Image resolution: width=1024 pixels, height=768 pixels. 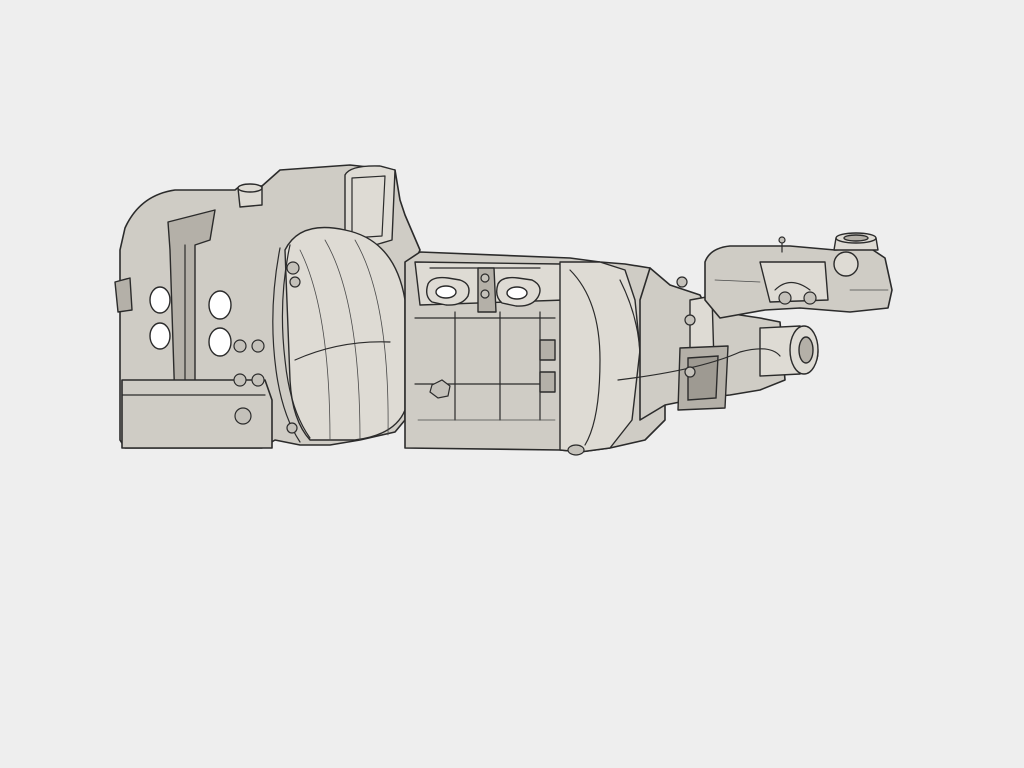 What do you see at coordinates (267, 306) in the screenshot?
I see `bell-housing` at bounding box center [267, 306].